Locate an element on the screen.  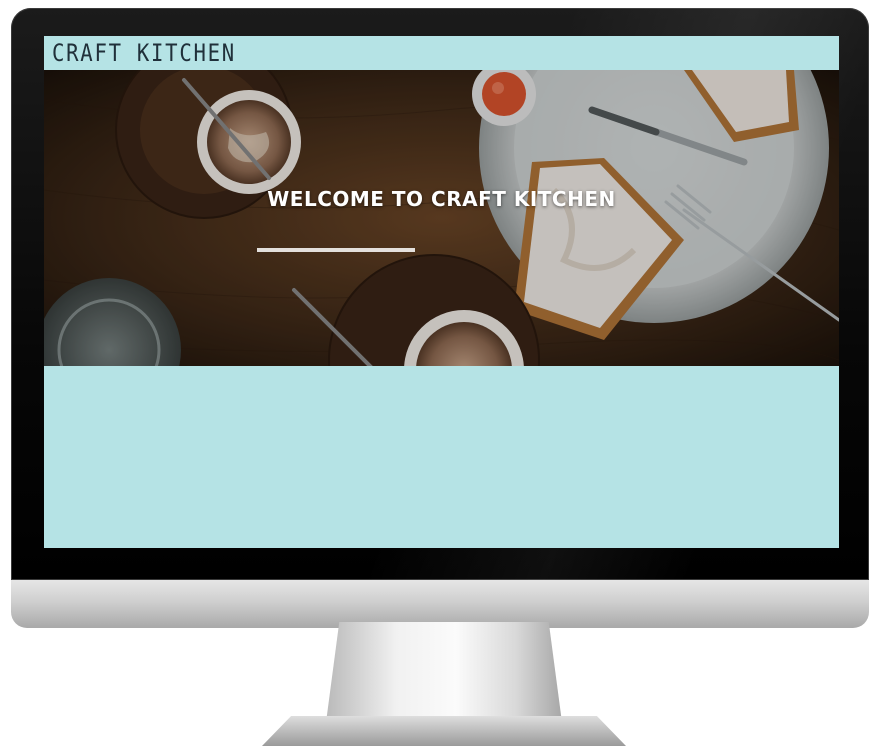
monitor-chin is located at coordinates (440, 604).